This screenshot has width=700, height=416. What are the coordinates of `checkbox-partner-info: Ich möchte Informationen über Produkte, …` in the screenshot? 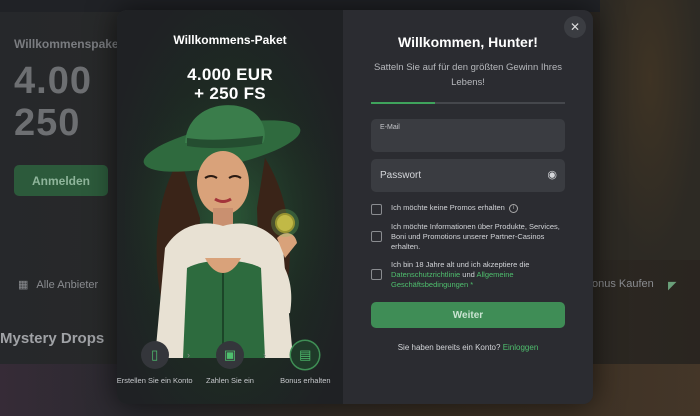 It's located at (468, 237).